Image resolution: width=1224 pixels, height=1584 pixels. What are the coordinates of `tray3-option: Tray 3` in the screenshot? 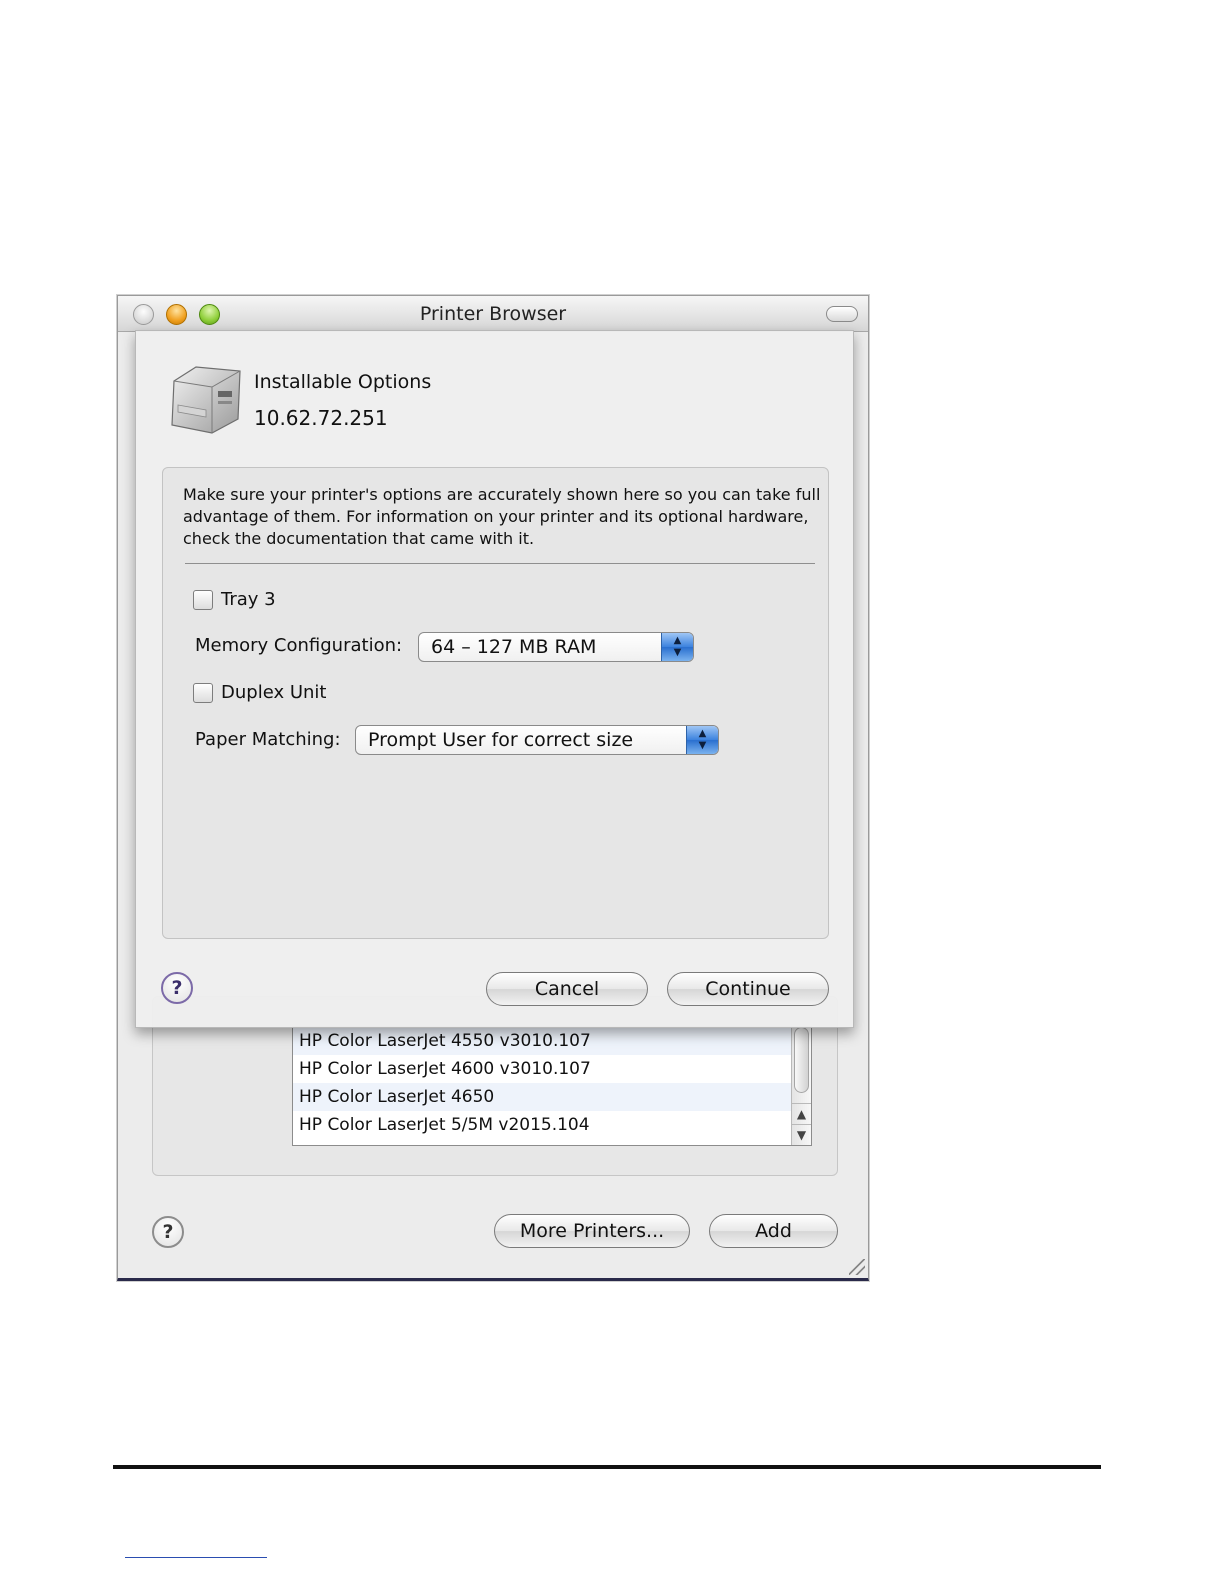 It's located at (234, 599).